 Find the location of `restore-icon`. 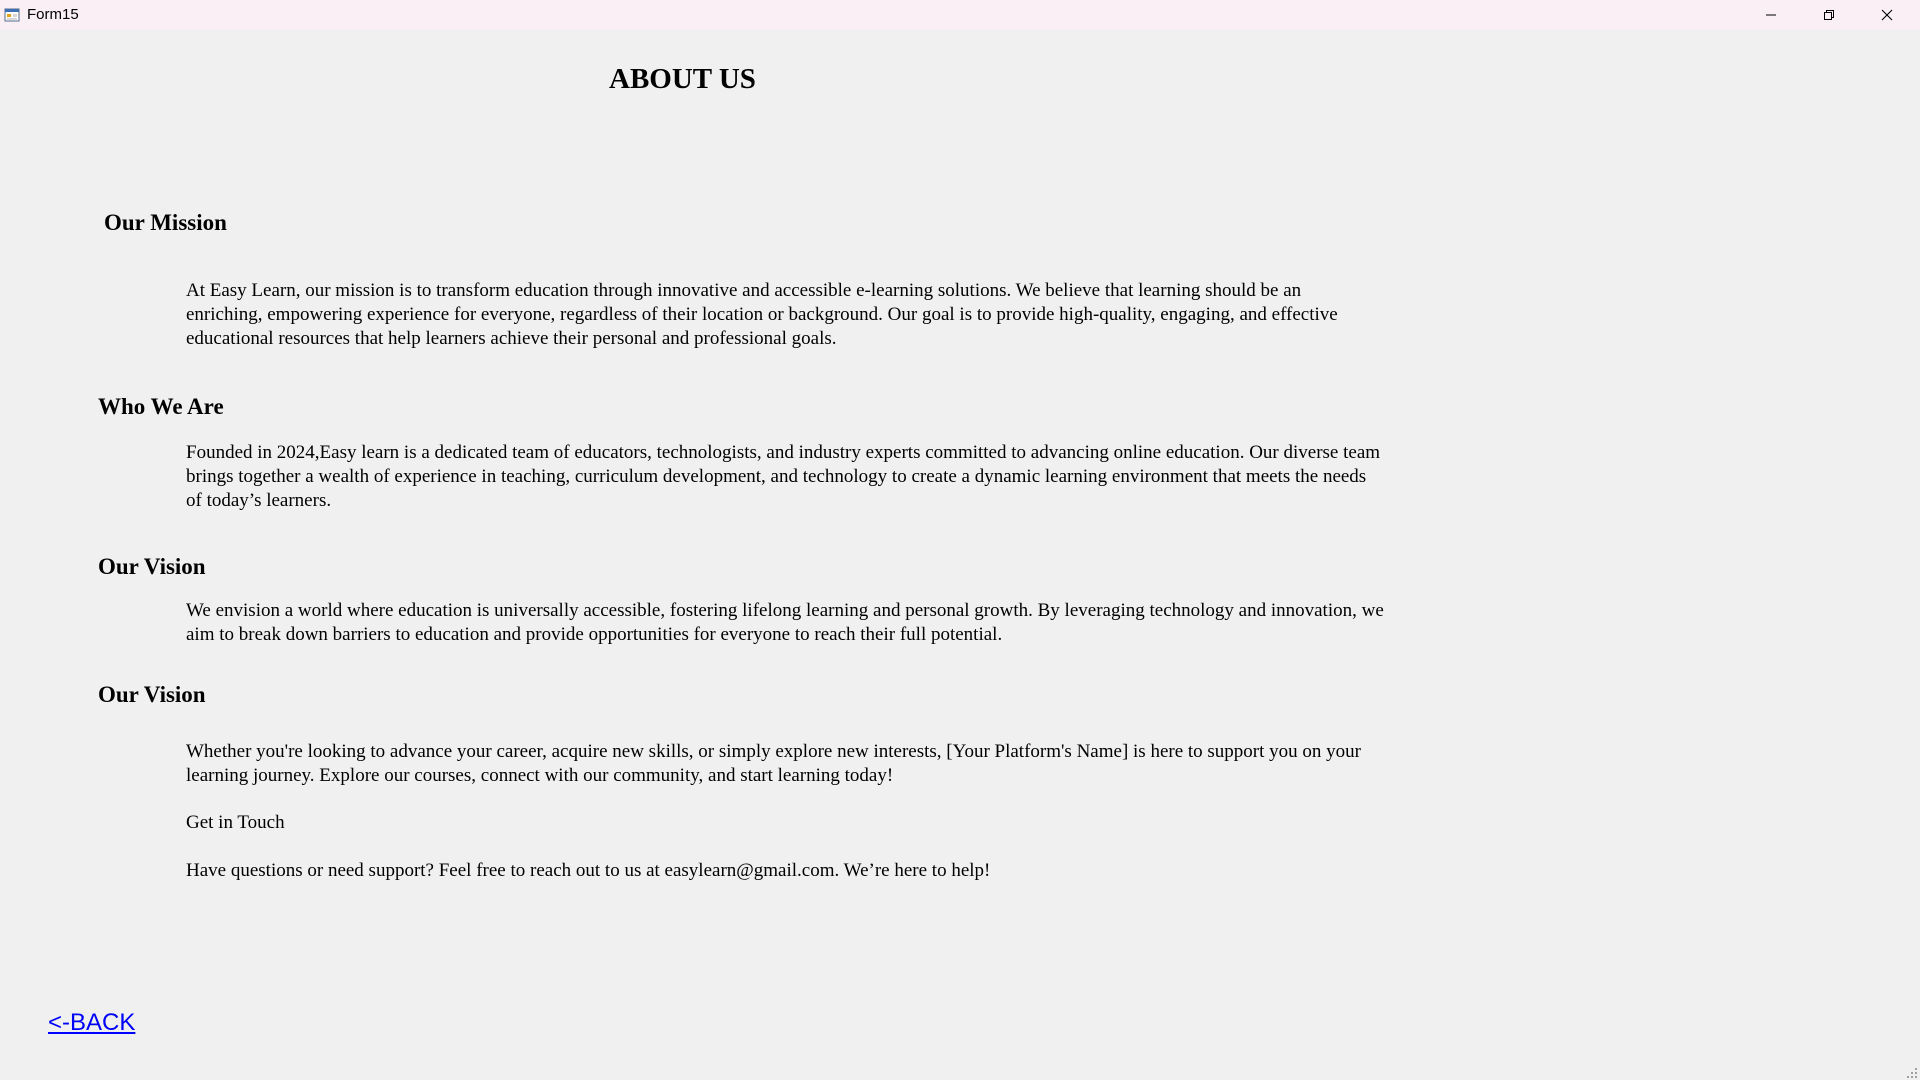

restore-icon is located at coordinates (1829, 15).